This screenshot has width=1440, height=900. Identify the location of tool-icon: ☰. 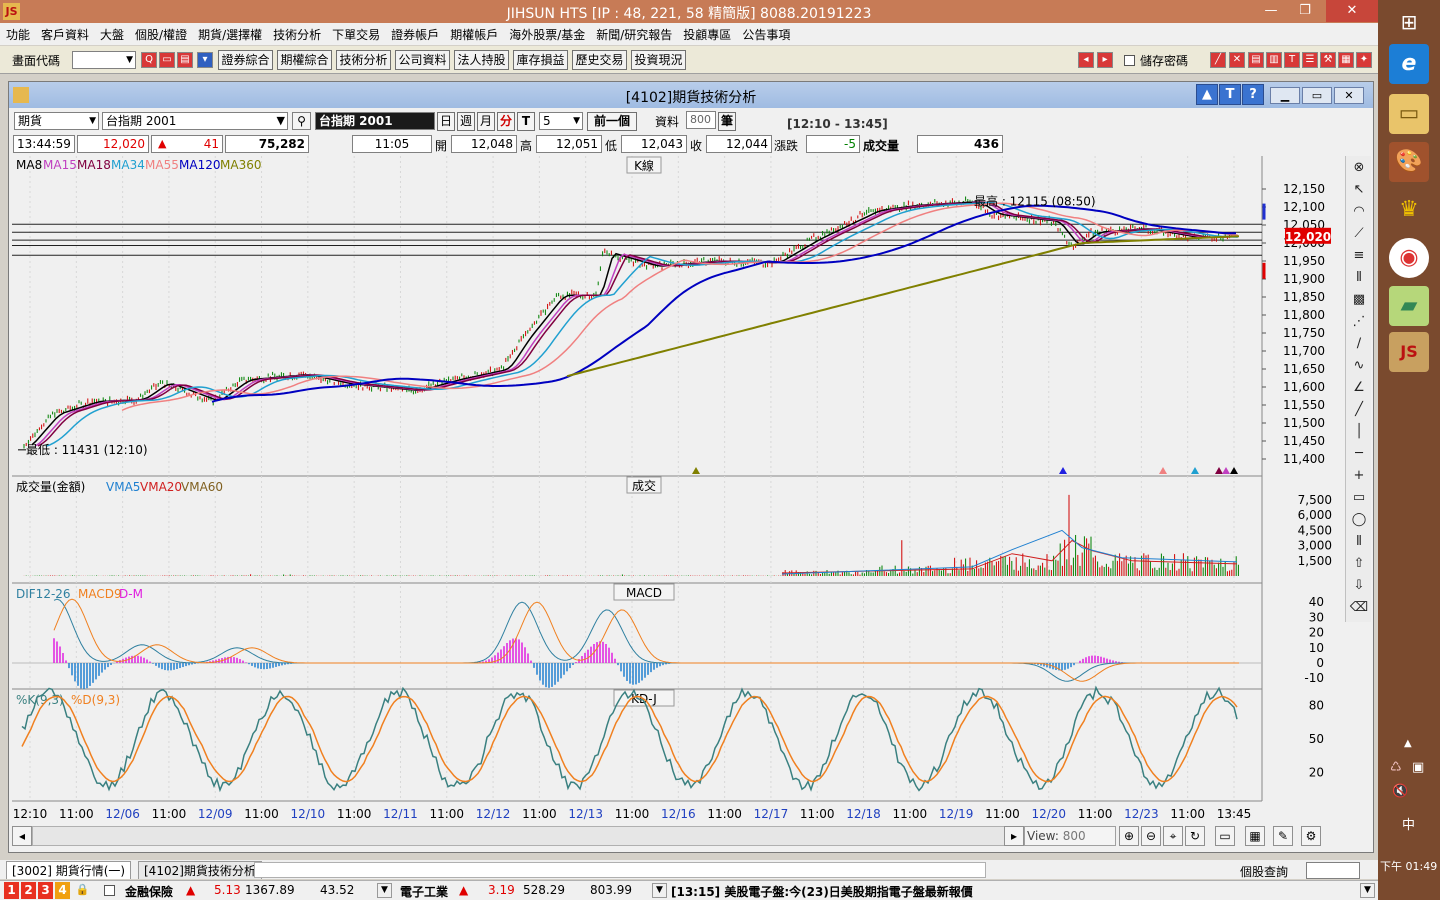
(1310, 60).